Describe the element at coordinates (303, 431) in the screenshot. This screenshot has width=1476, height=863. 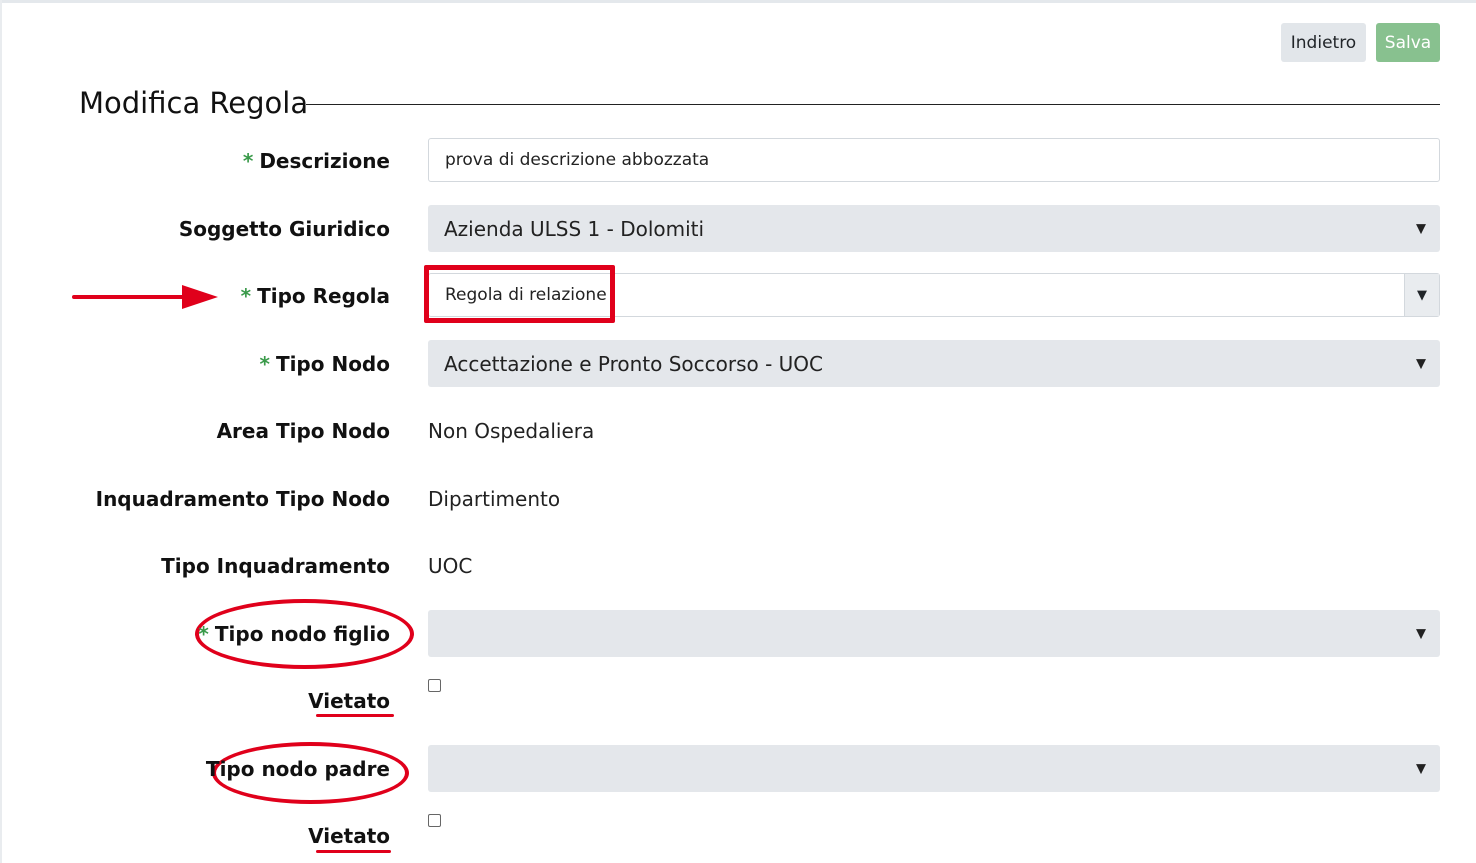
I see `area-tipo-nodo-label: Area Tipo Nodo` at that location.